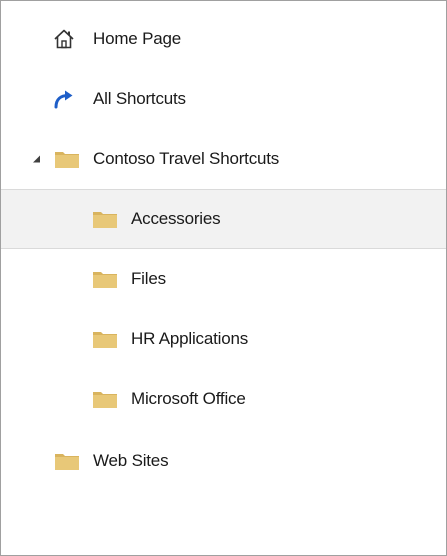  I want to click on tree-item-microsoft-office: Microsoft Office, so click(223, 399).